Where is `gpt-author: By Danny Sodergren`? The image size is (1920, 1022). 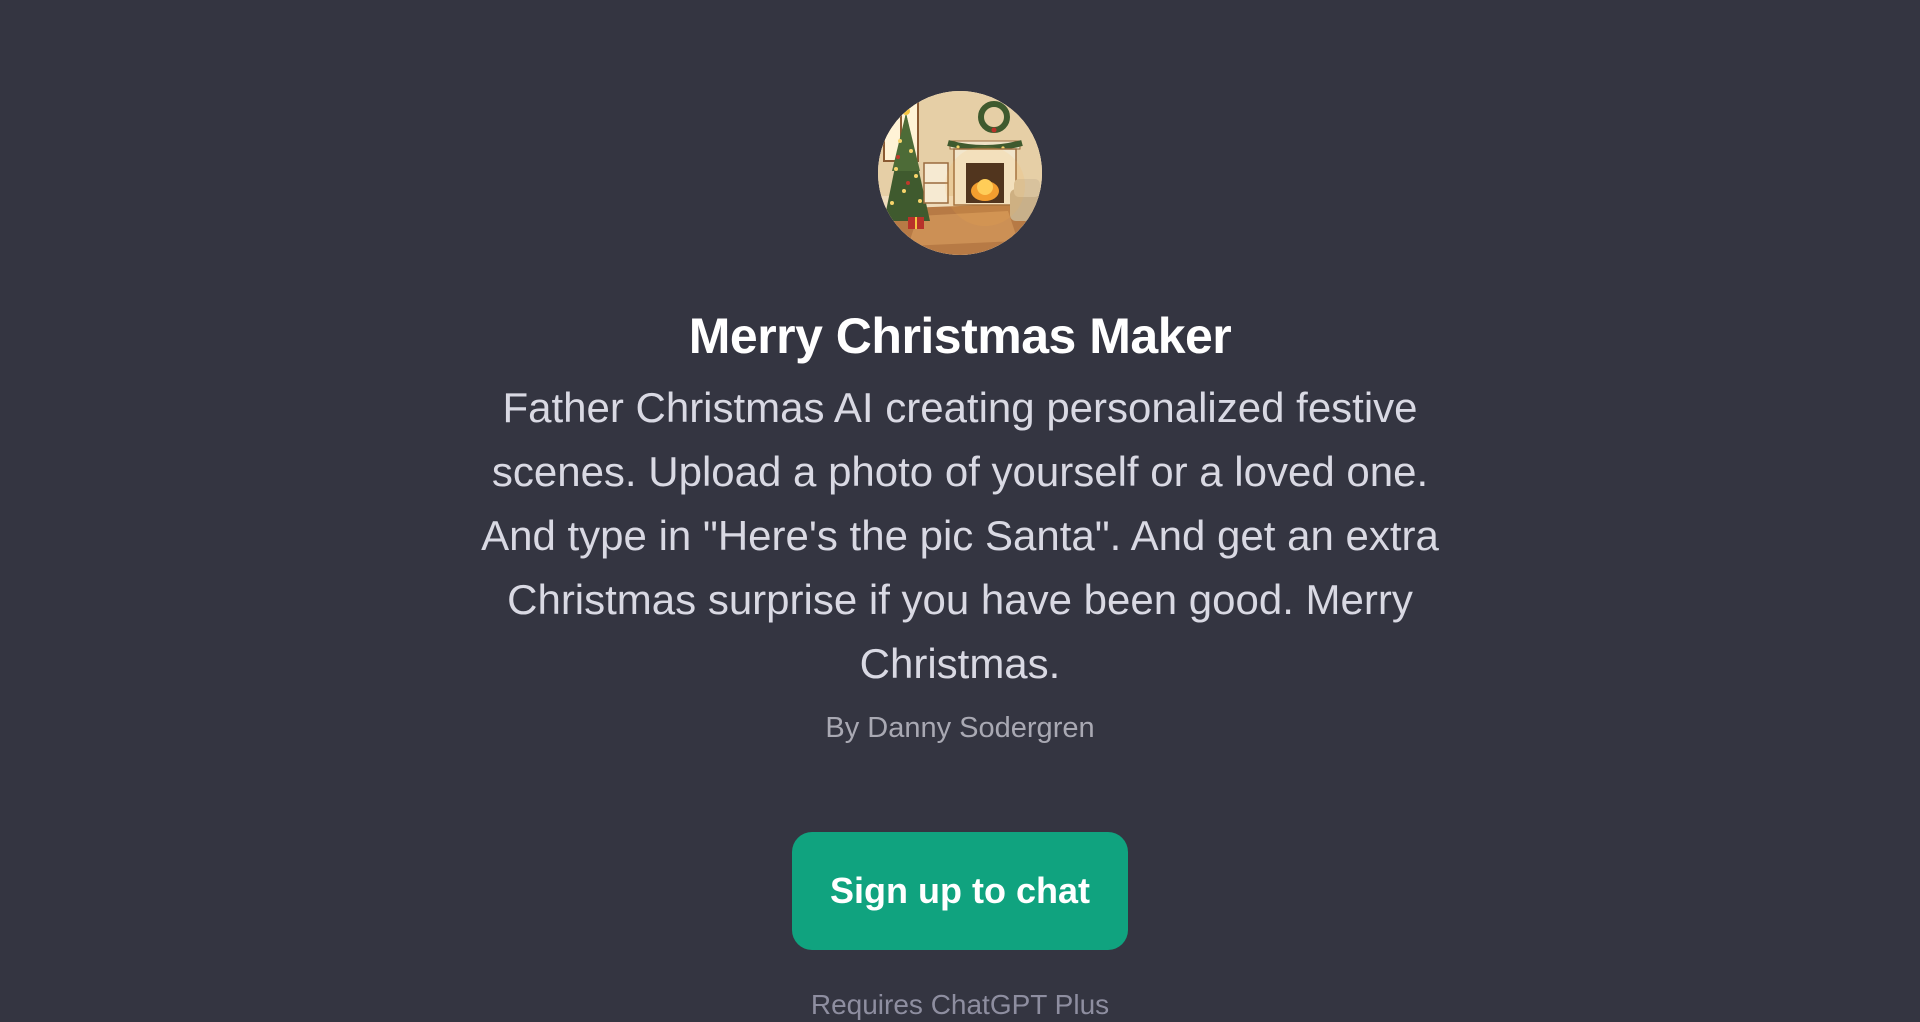 gpt-author: By Danny Sodergren is located at coordinates (960, 728).